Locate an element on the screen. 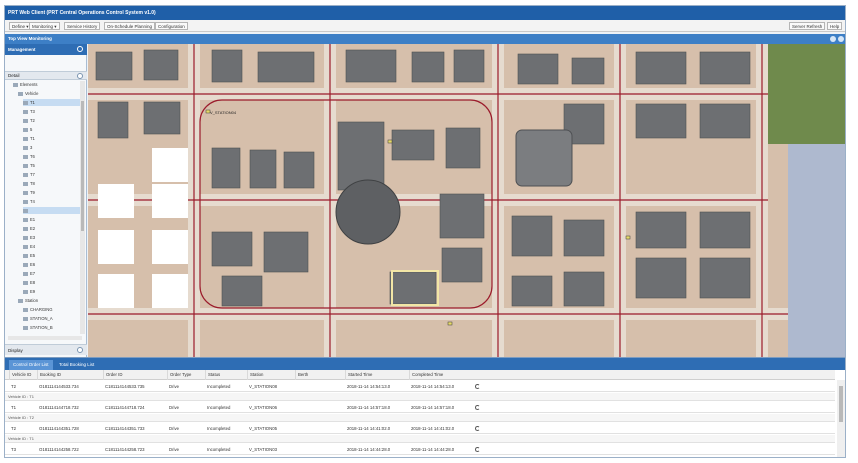  tree-item: STATION_B is located at coordinates (52, 327).